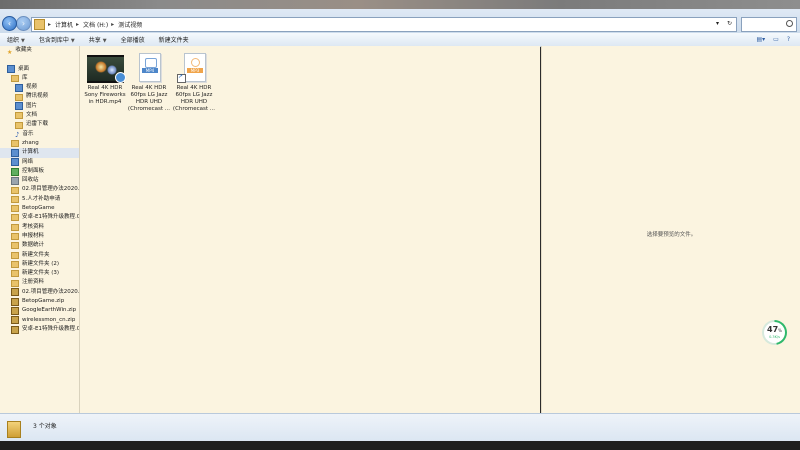 The width and height of the screenshot is (800, 450). What do you see at coordinates (15, 79) in the screenshot?
I see `library-icon` at bounding box center [15, 79].